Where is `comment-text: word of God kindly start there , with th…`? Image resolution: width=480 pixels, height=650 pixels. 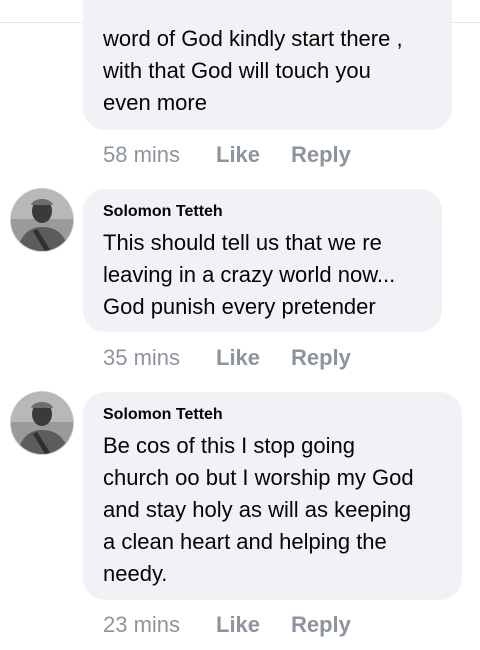 comment-text: word of God kindly start there , with th… is located at coordinates (253, 70).